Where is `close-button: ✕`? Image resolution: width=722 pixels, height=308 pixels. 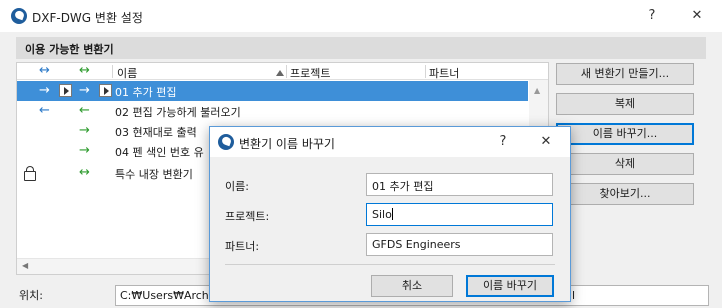 close-button: ✕ is located at coordinates (697, 16).